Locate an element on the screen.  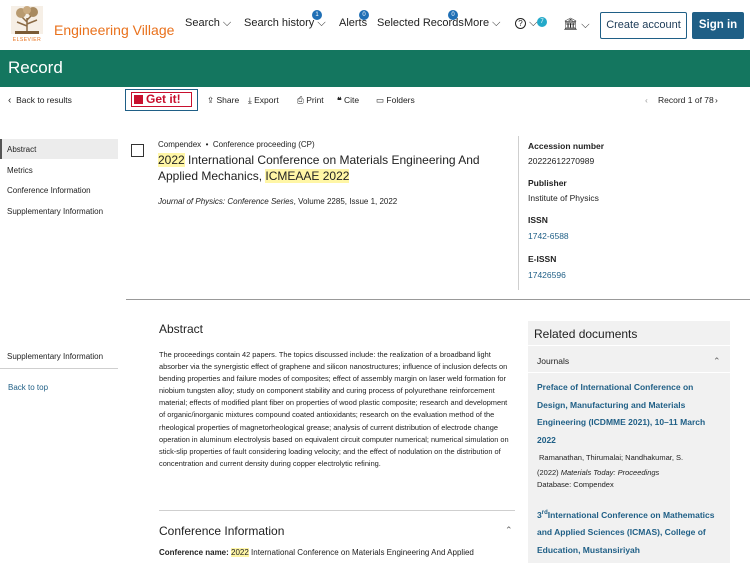
back-to-top-link: Back to top is located at coordinates (28, 387).